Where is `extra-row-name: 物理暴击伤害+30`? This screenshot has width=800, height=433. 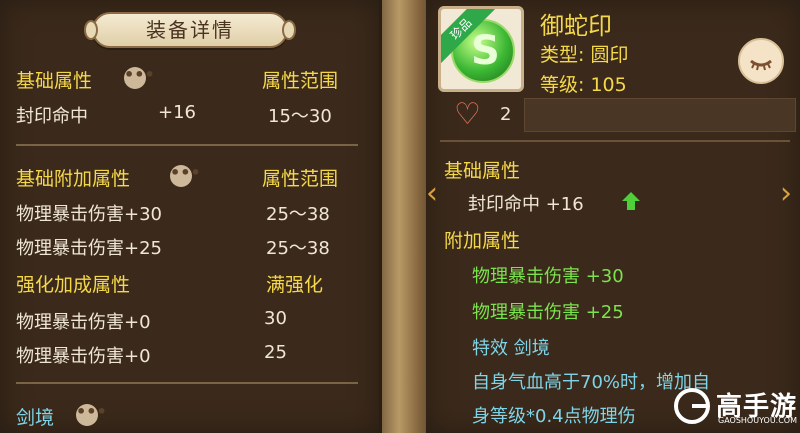 extra-row-name: 物理暴击伤害+30 is located at coordinates (89, 214).